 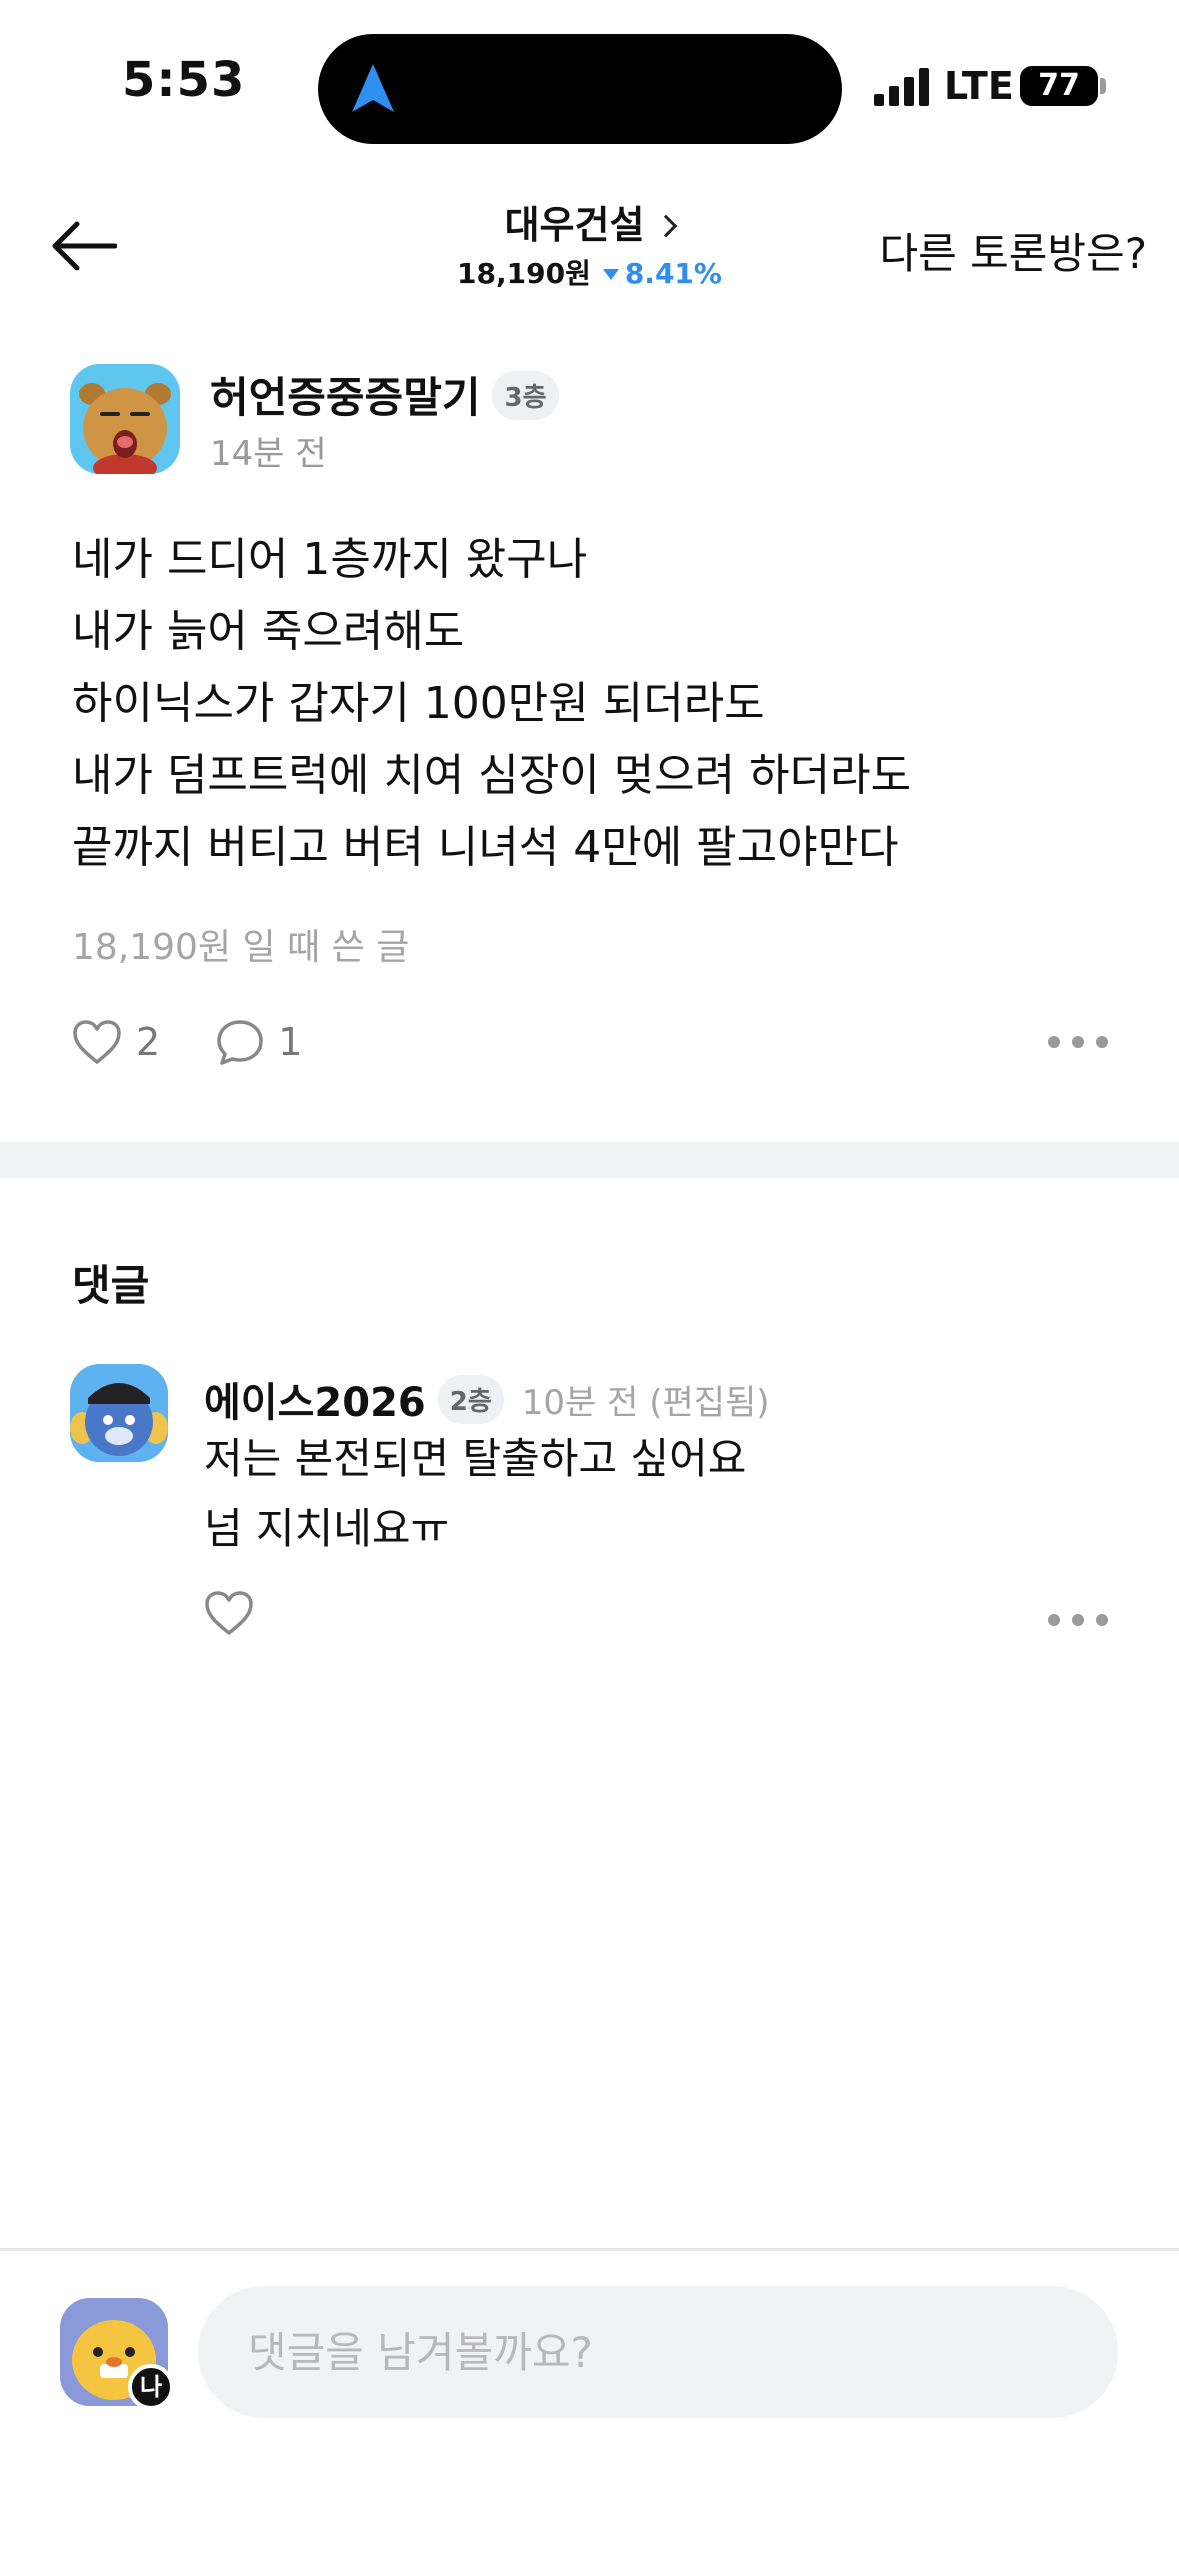 What do you see at coordinates (580, 89) in the screenshot?
I see `dynamic-island` at bounding box center [580, 89].